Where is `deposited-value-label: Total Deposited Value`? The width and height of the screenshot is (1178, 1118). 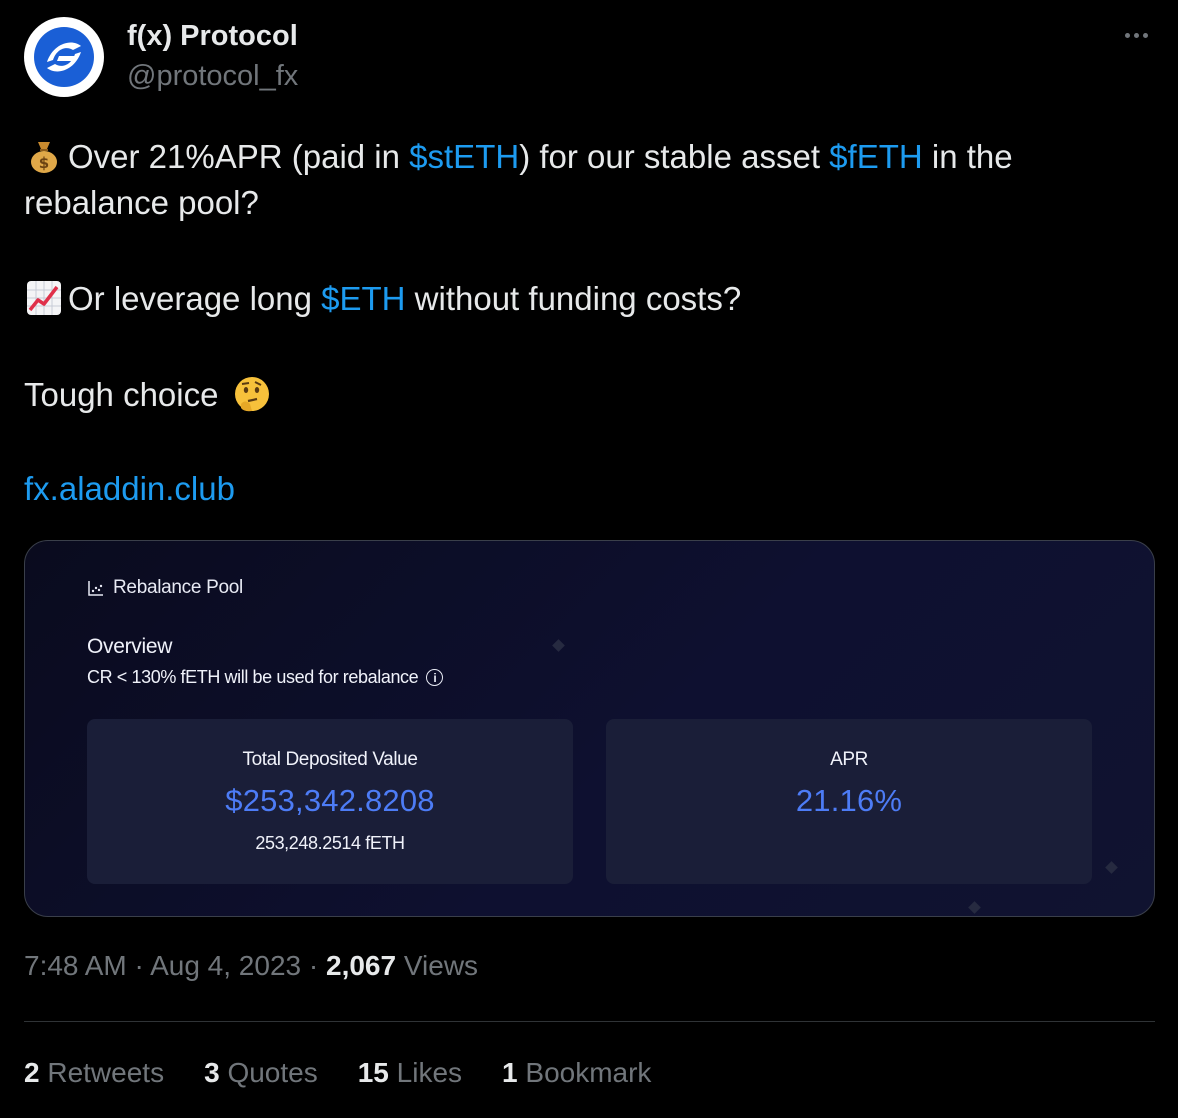
deposited-value-label: Total Deposited Value is located at coordinates (330, 759).